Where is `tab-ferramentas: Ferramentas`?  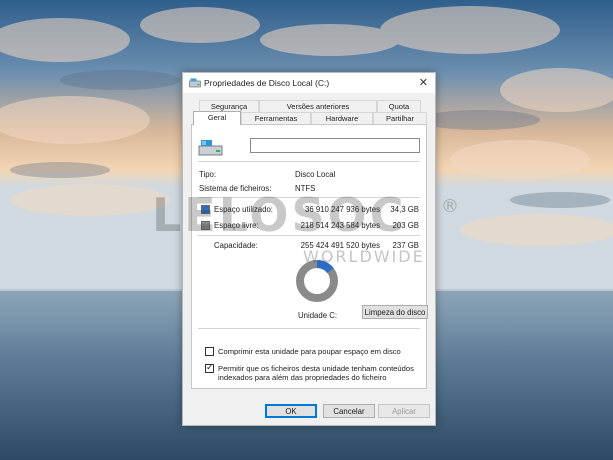
tab-ferramentas: Ferramentas is located at coordinates (276, 118).